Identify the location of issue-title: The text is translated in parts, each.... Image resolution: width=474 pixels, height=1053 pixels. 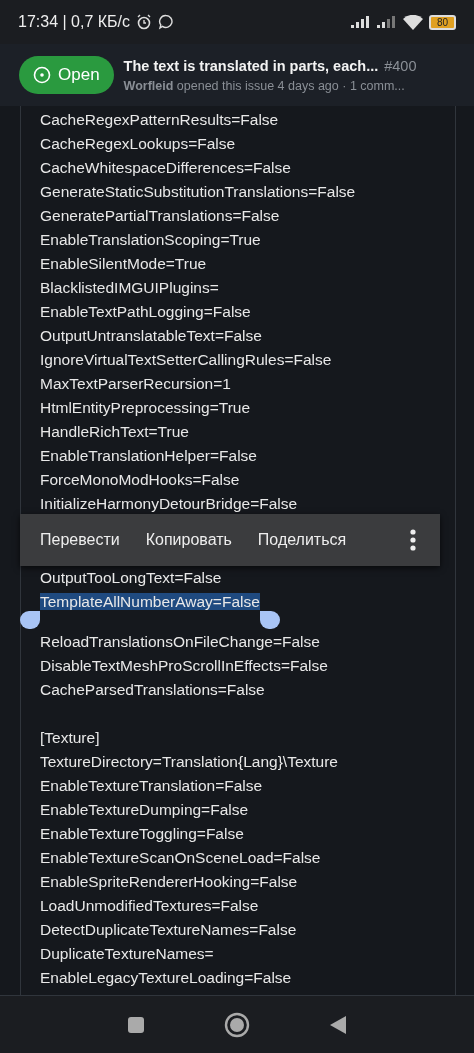
(251, 65).